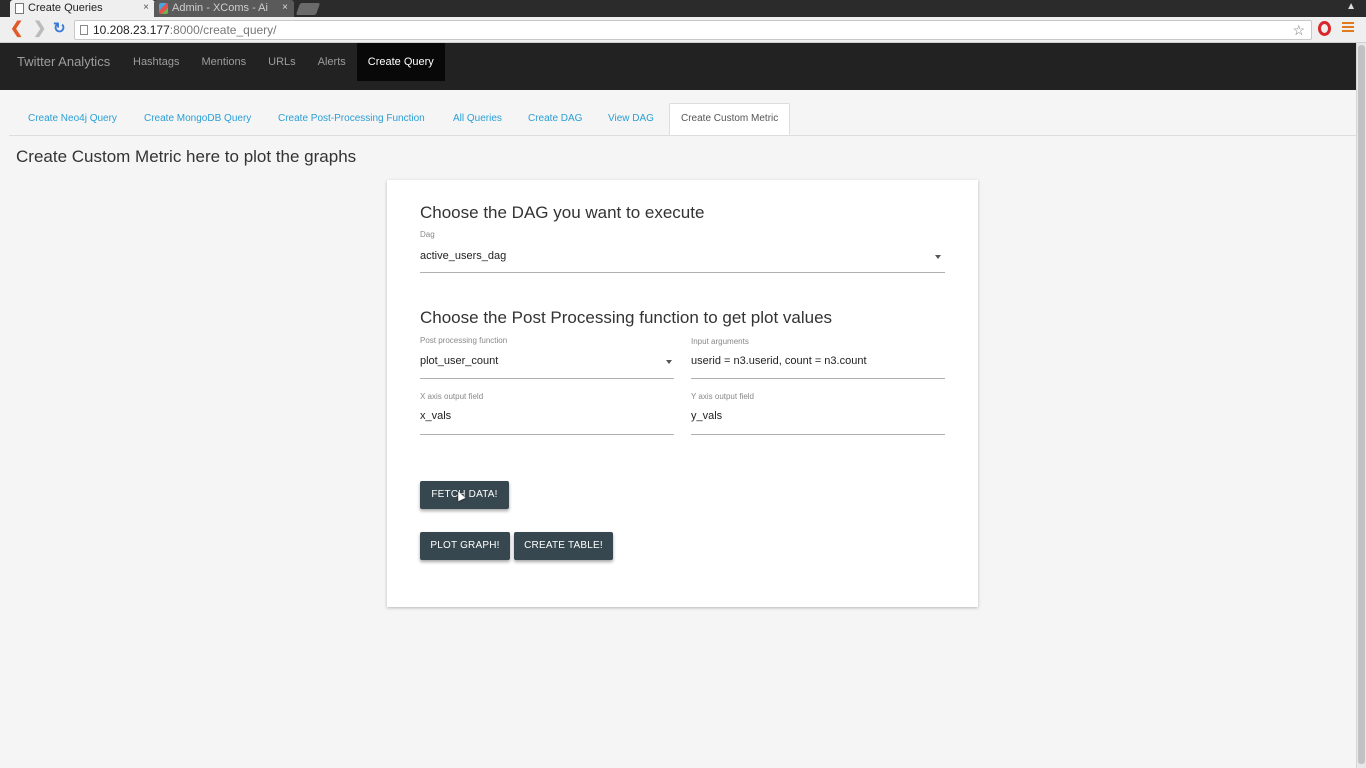  I want to click on brand-link: Twitter Analytics, so click(63, 62).